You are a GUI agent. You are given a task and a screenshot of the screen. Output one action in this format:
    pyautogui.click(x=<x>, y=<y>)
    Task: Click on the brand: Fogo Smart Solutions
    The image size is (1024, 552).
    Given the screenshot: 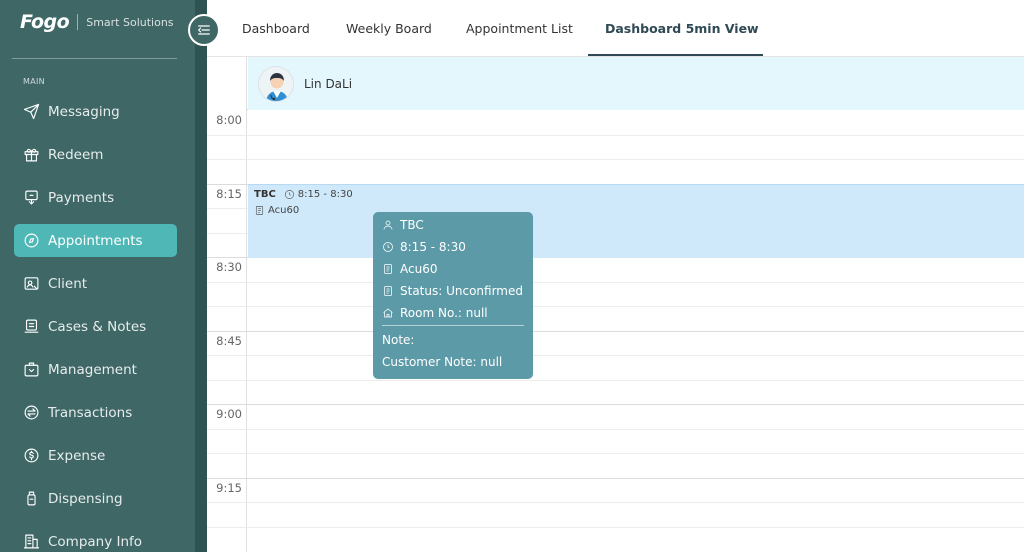 What is the action you would take?
    pyautogui.click(x=97, y=22)
    